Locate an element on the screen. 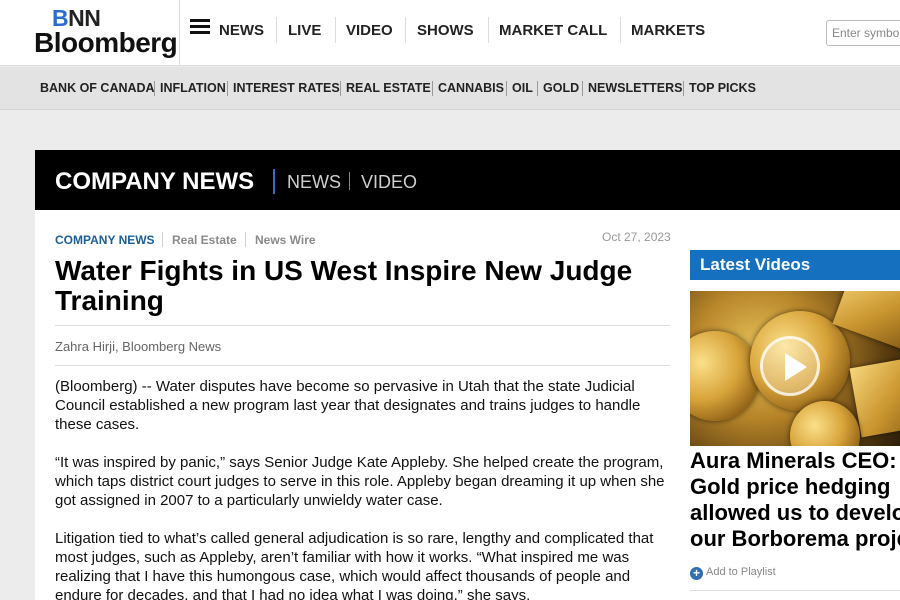 This screenshot has height=600, width=900. symbol-search-input is located at coordinates (863, 33).